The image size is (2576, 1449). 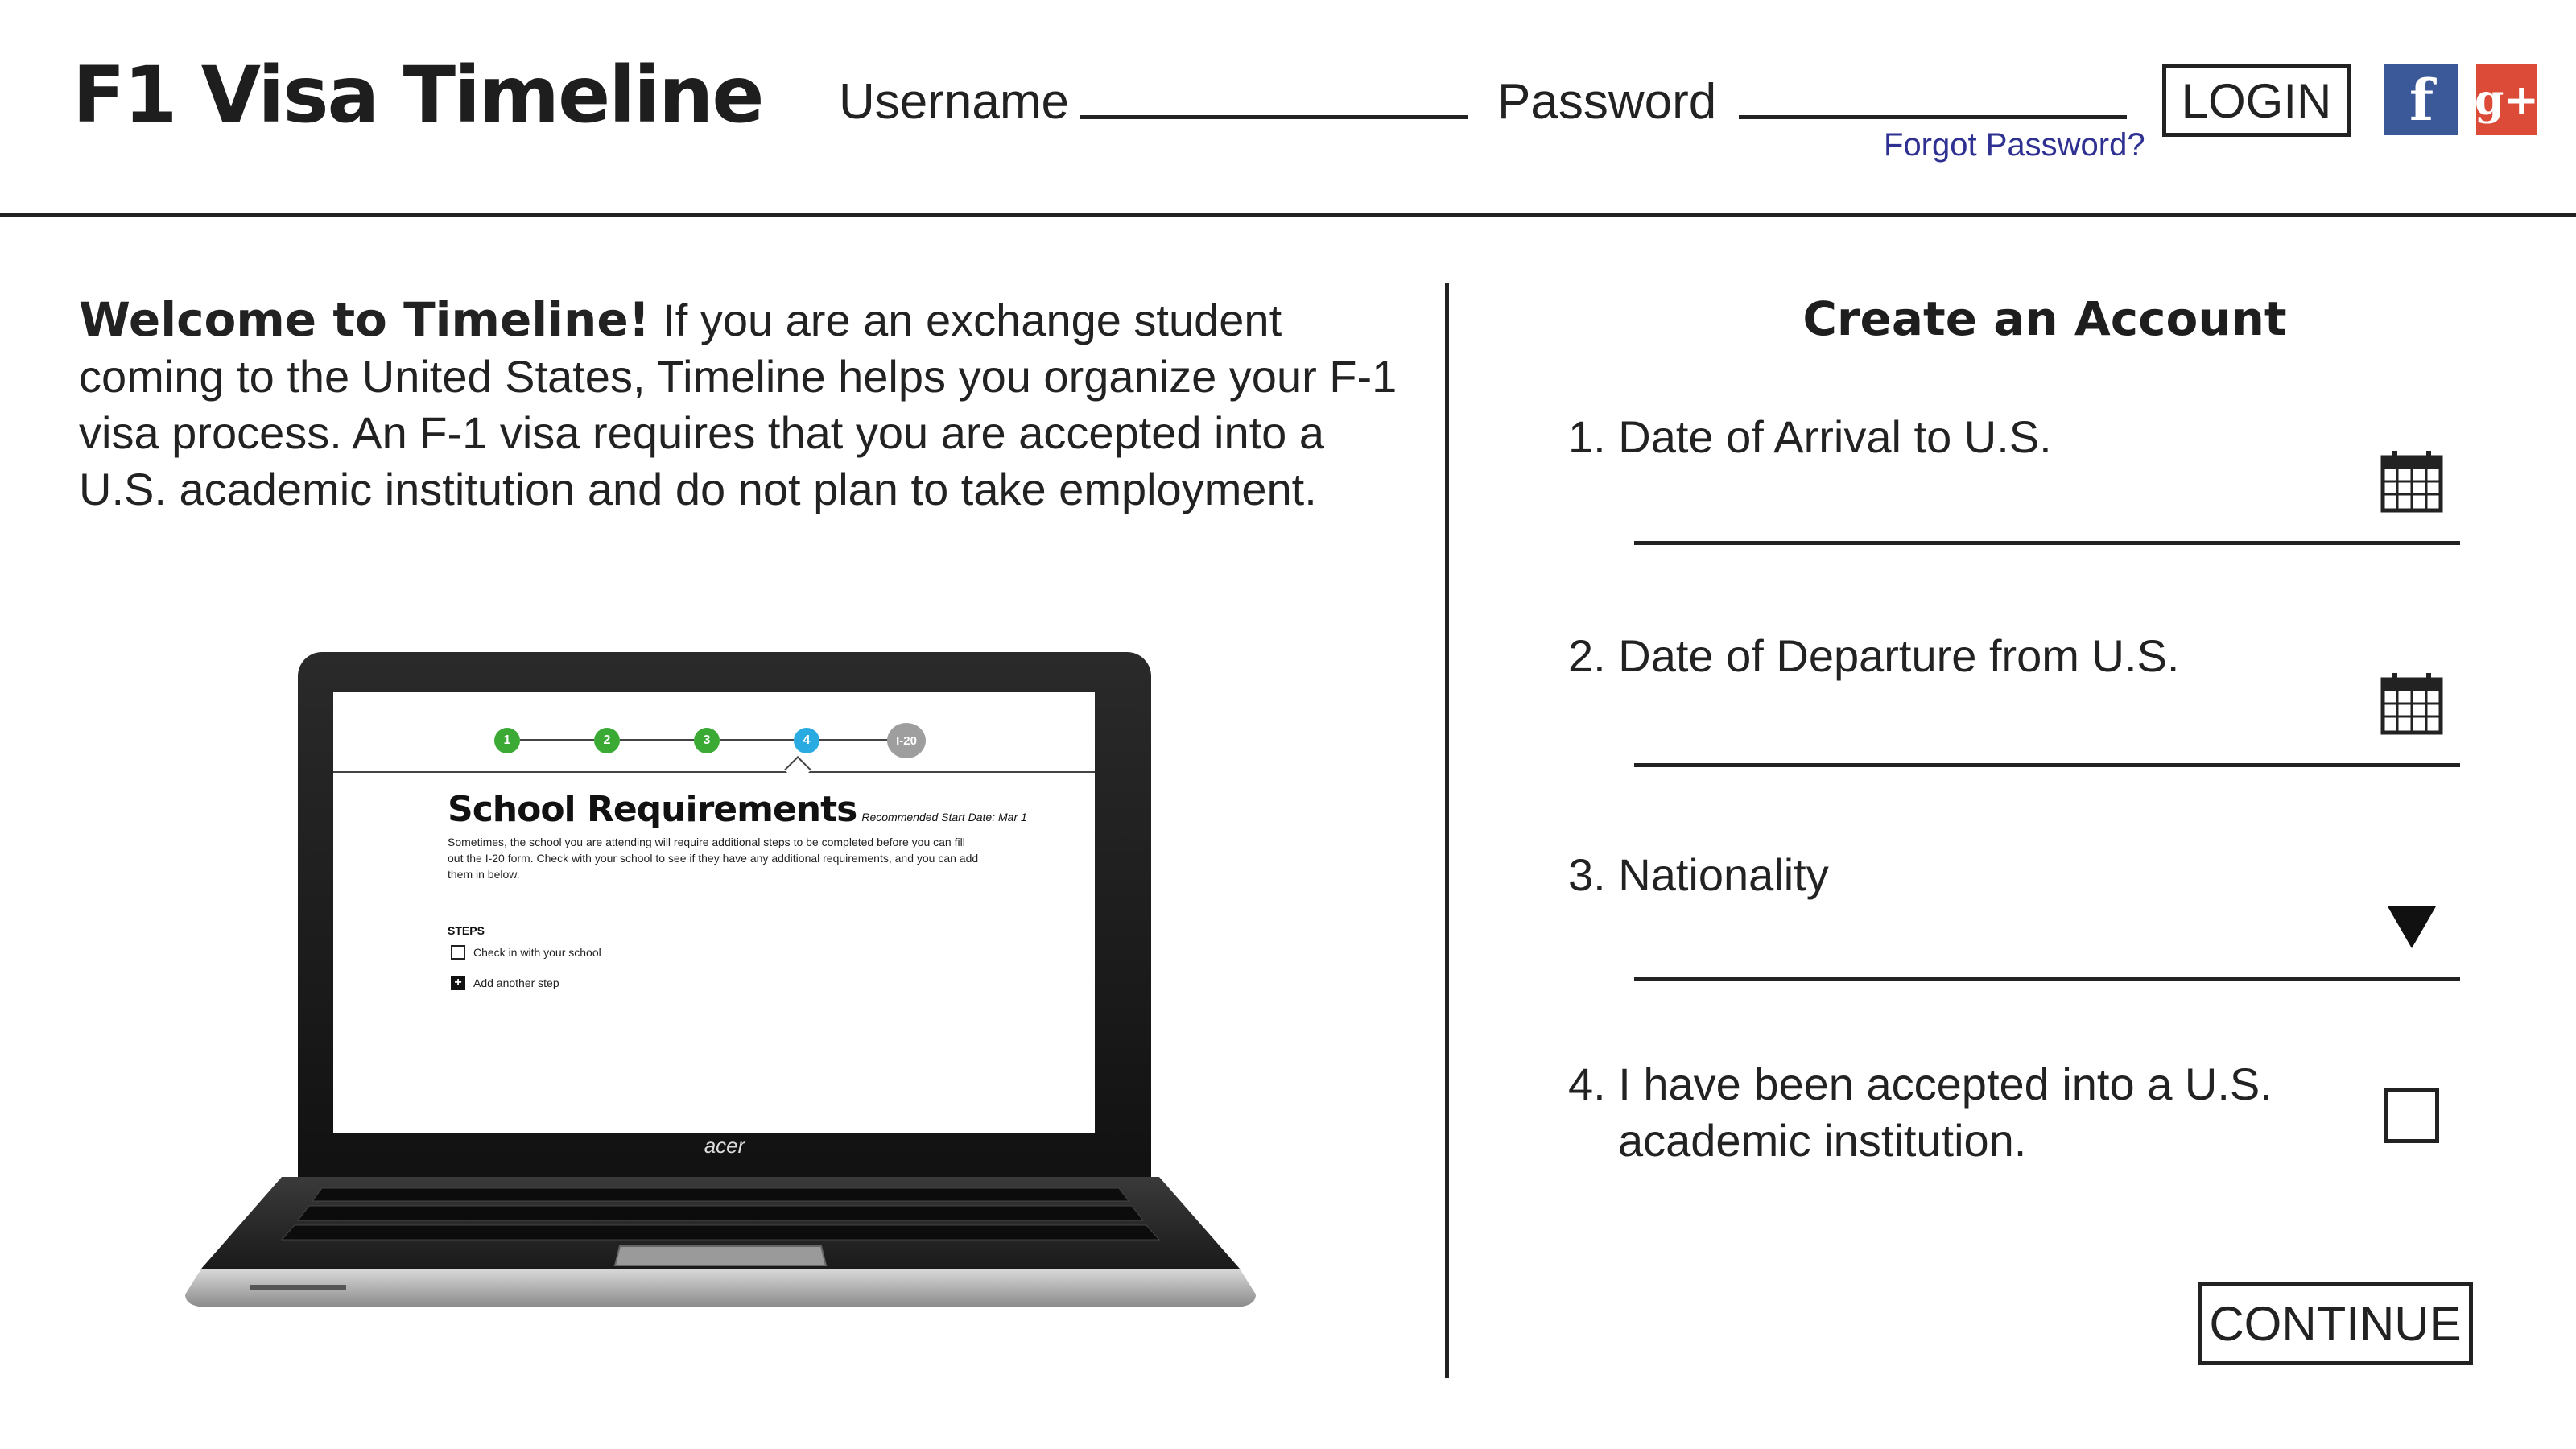 What do you see at coordinates (458, 952) in the screenshot?
I see `step-checkbox` at bounding box center [458, 952].